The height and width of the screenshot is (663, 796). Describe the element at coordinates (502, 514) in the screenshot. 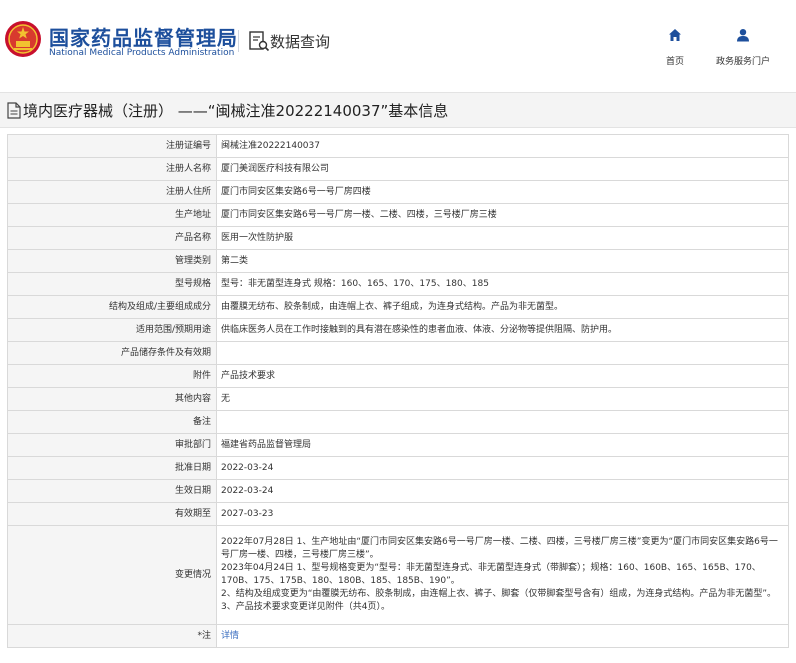

I see `row-value: 2027-03-23` at that location.